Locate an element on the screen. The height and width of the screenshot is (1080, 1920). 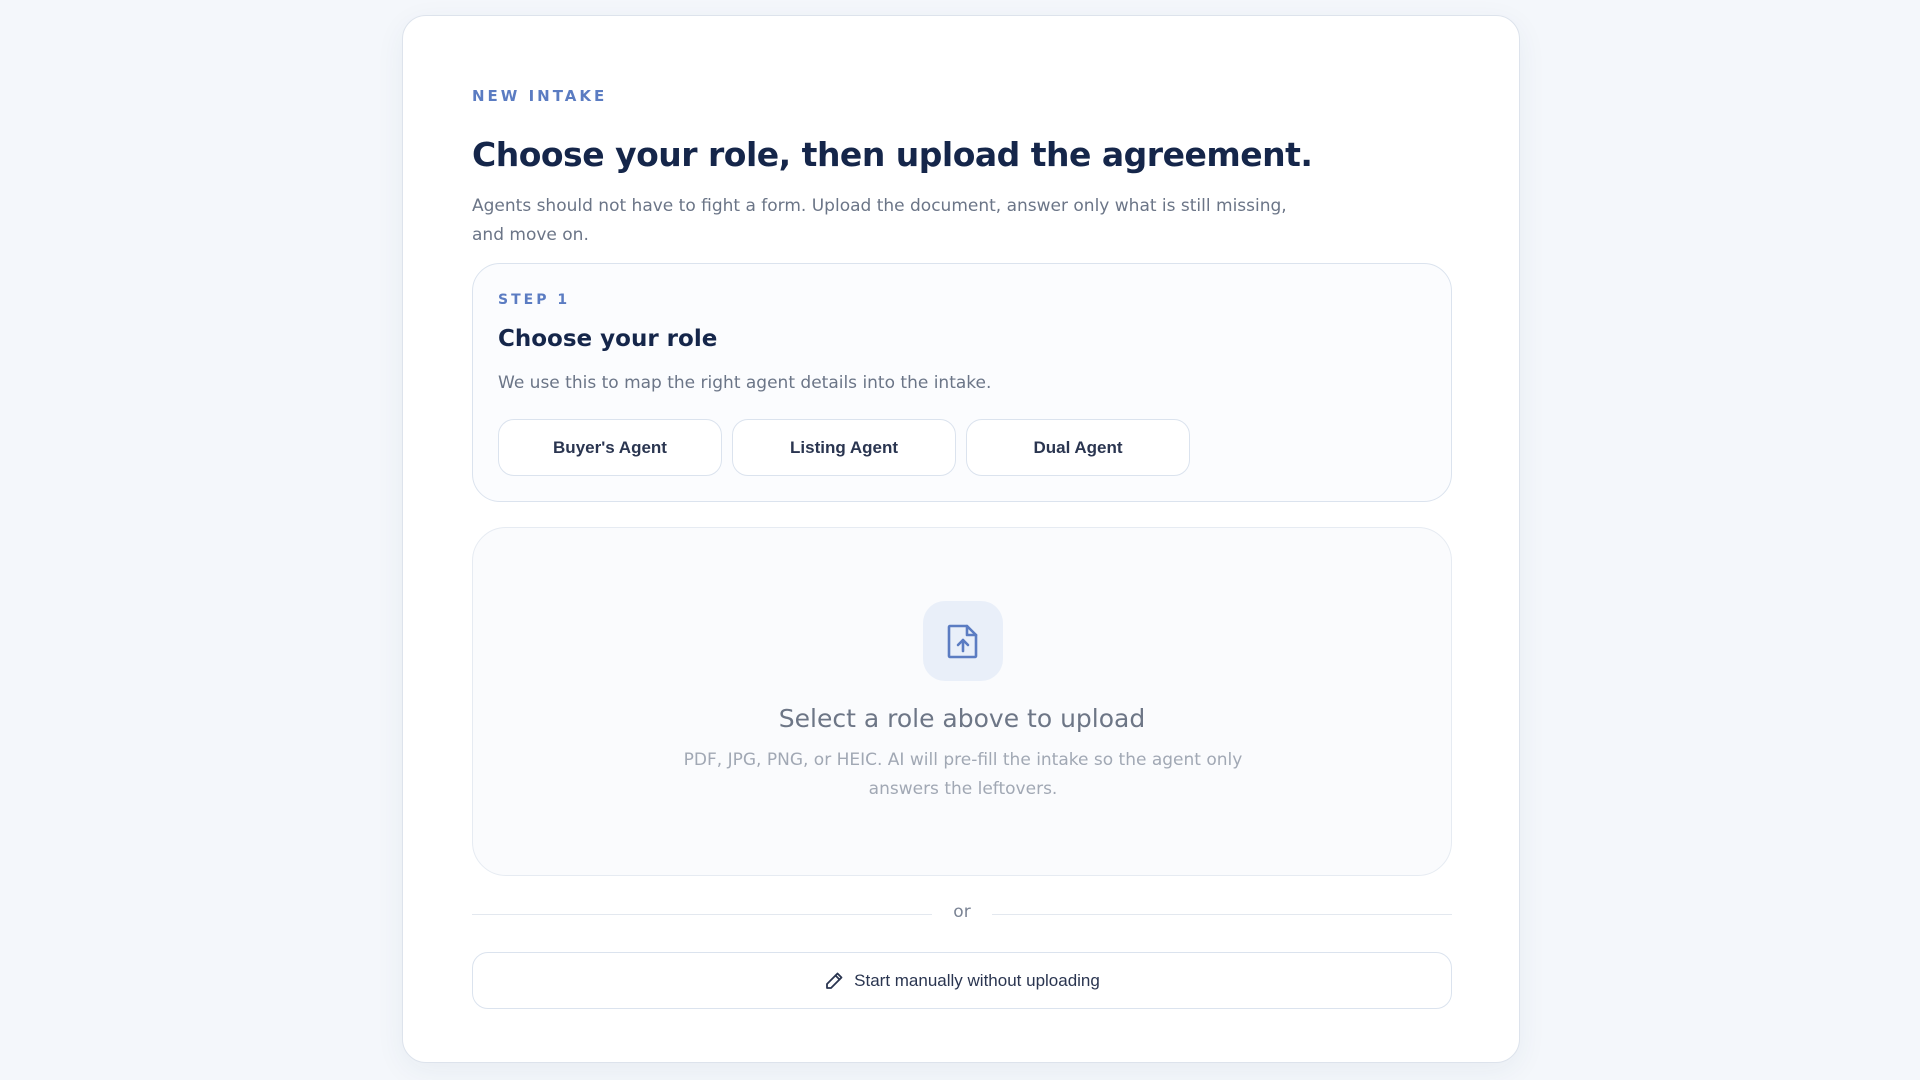
listing-agent-button: Listing Agent is located at coordinates (844, 447).